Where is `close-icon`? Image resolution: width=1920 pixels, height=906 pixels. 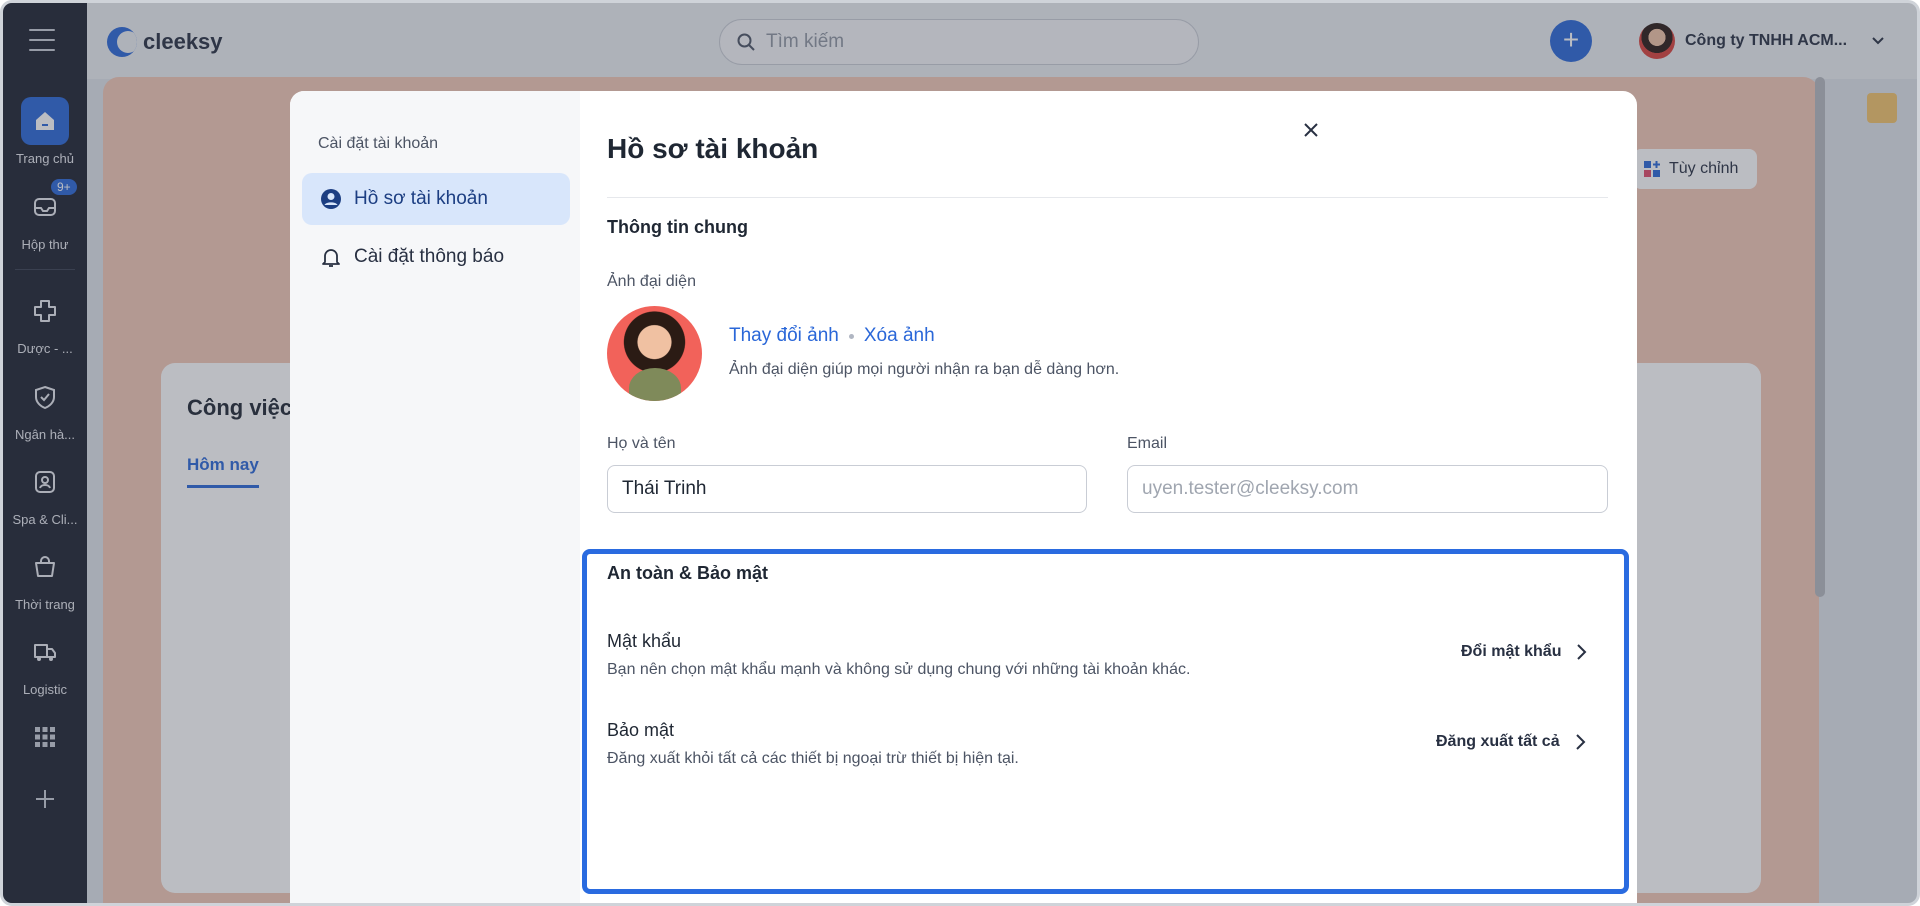
close-icon is located at coordinates (1311, 130).